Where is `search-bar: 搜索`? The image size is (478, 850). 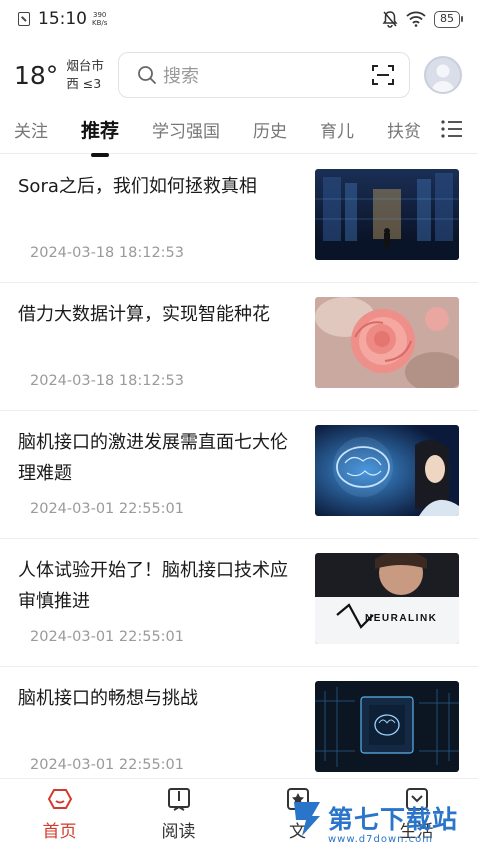 search-bar: 搜索 is located at coordinates (264, 75).